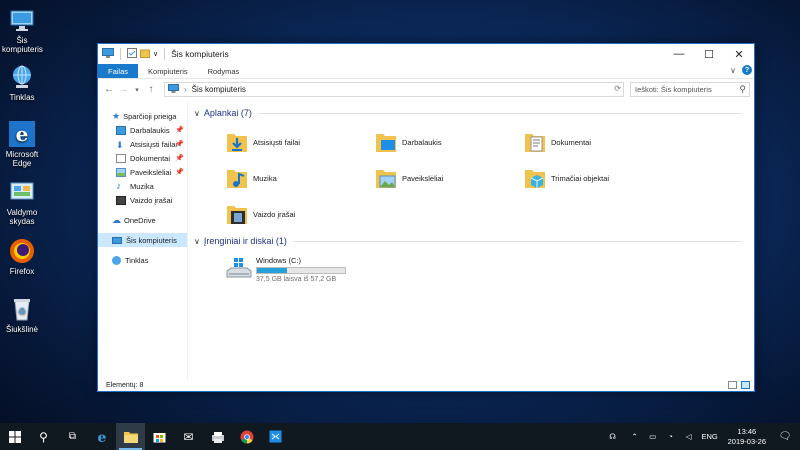 This screenshot has width=800, height=450. What do you see at coordinates (21, 329) in the screenshot?
I see `desktop-icon-label: Šiukšlinė` at bounding box center [21, 329].